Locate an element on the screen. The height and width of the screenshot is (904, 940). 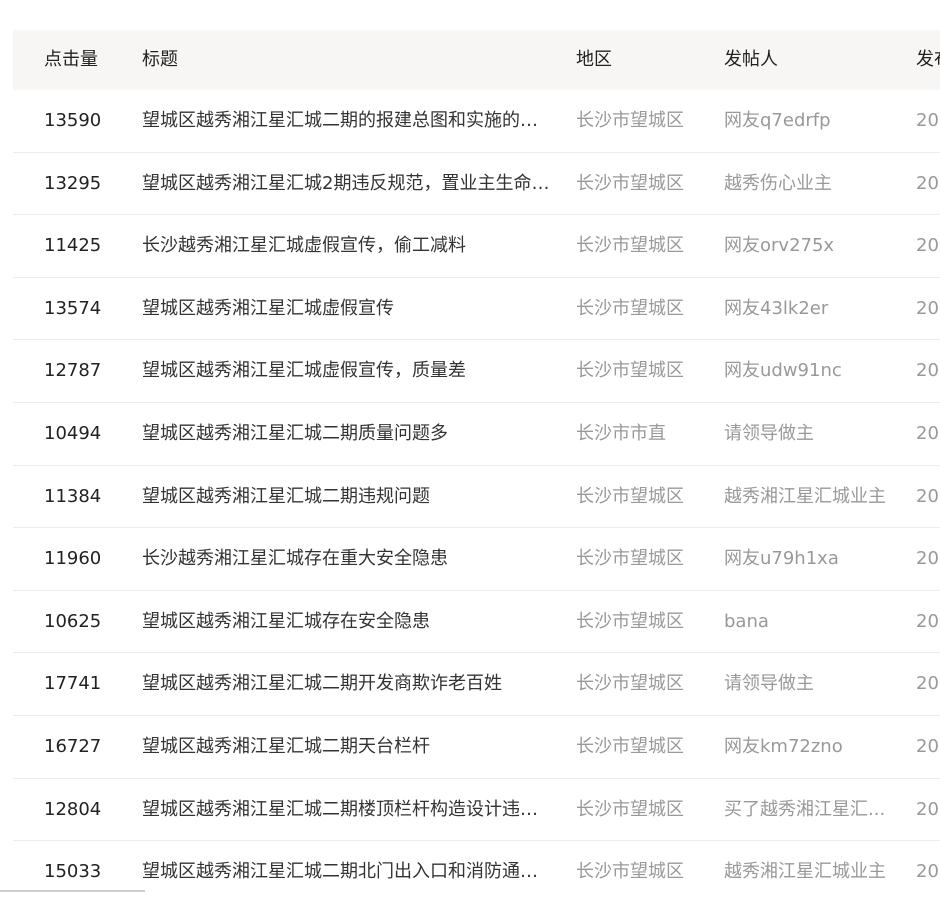
header-title: 标题 is located at coordinates (160, 59).